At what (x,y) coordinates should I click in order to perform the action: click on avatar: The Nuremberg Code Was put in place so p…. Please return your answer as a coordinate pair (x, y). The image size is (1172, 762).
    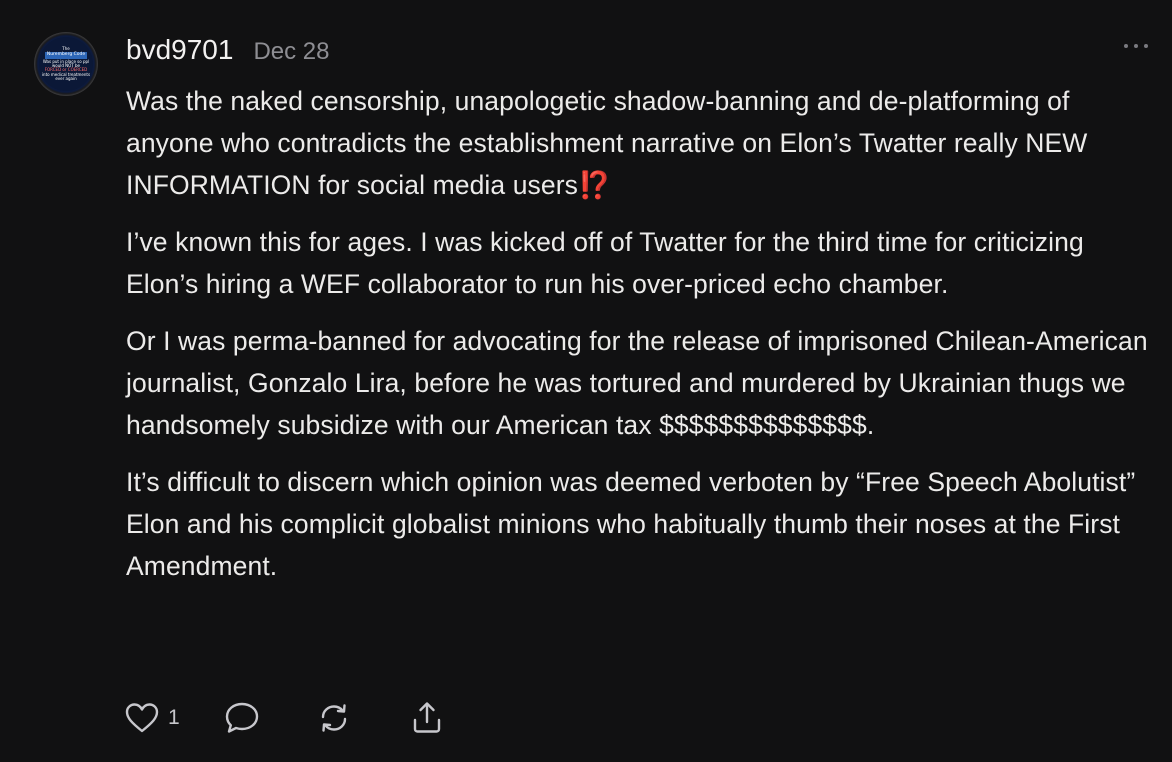
    Looking at the image, I should click on (66, 64).